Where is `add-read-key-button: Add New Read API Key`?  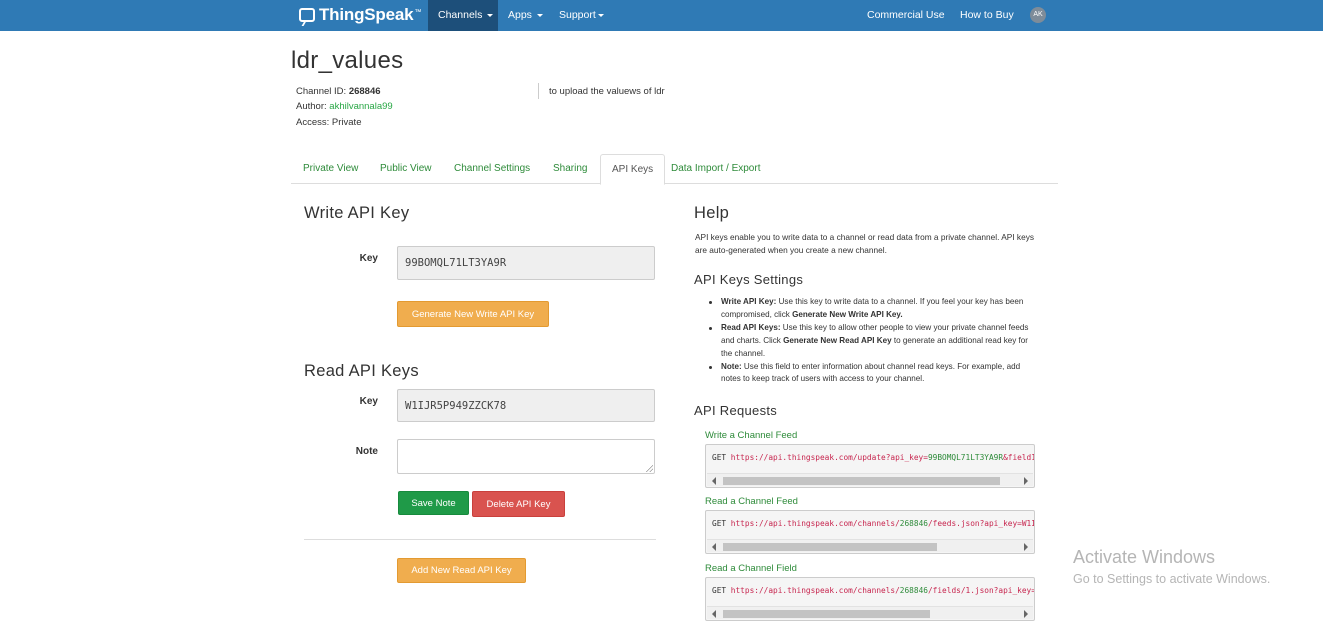
add-read-key-button: Add New Read API Key is located at coordinates (461, 570).